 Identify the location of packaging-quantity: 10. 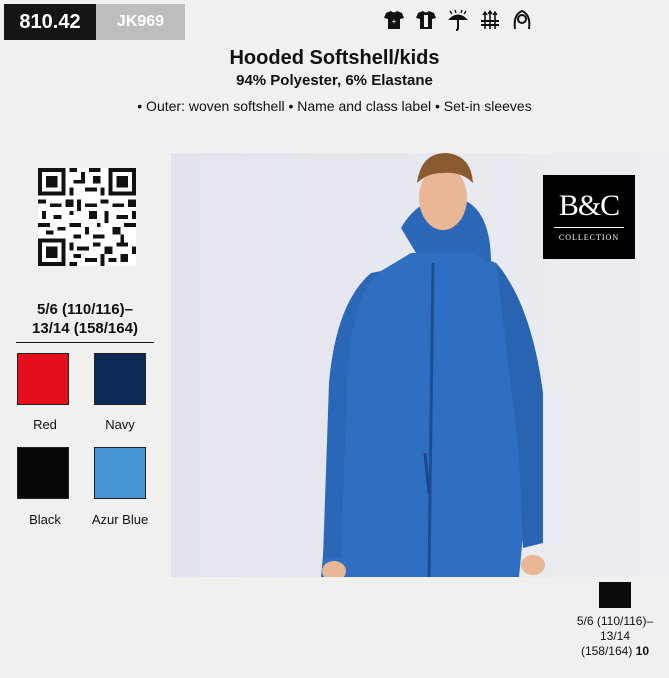
(642, 651).